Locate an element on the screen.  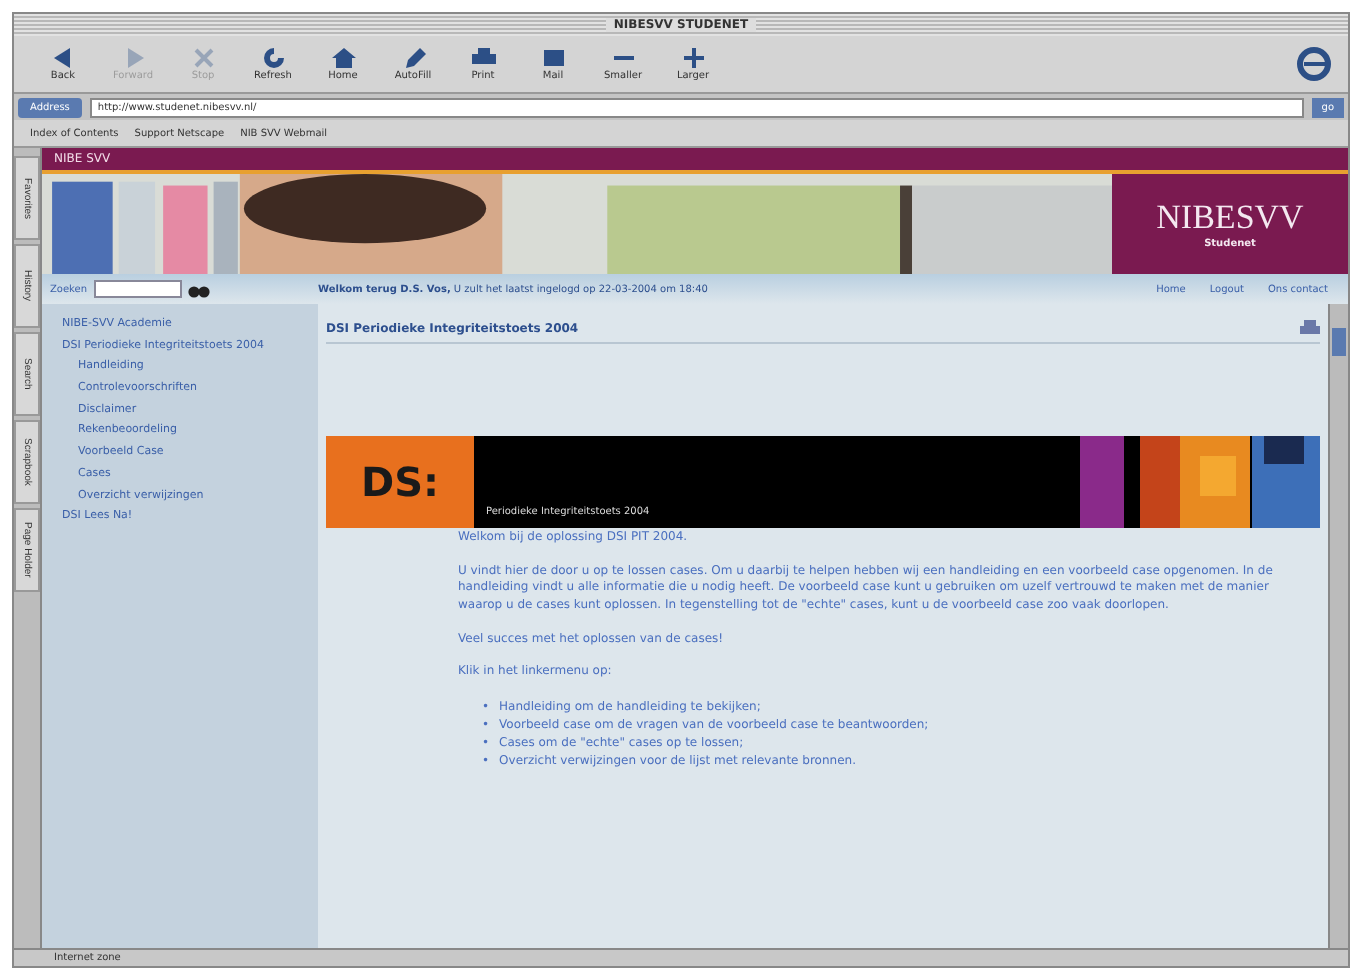
ds-logo: DS: is located at coordinates (399, 482).